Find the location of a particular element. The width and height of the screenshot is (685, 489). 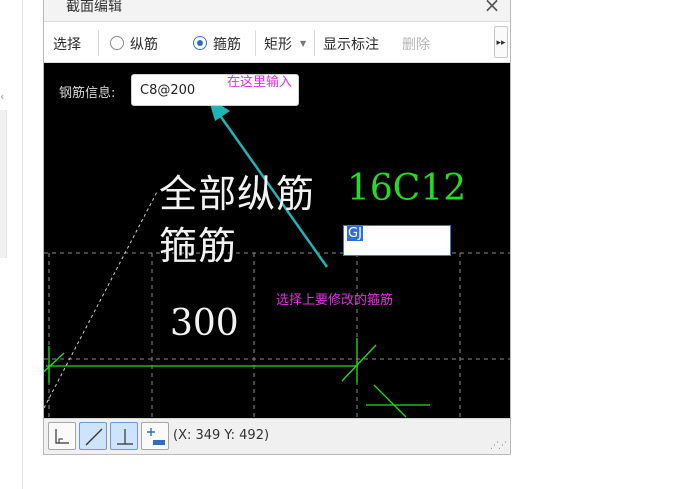

stirrup-radio-label: 箍筋 is located at coordinates (227, 44).